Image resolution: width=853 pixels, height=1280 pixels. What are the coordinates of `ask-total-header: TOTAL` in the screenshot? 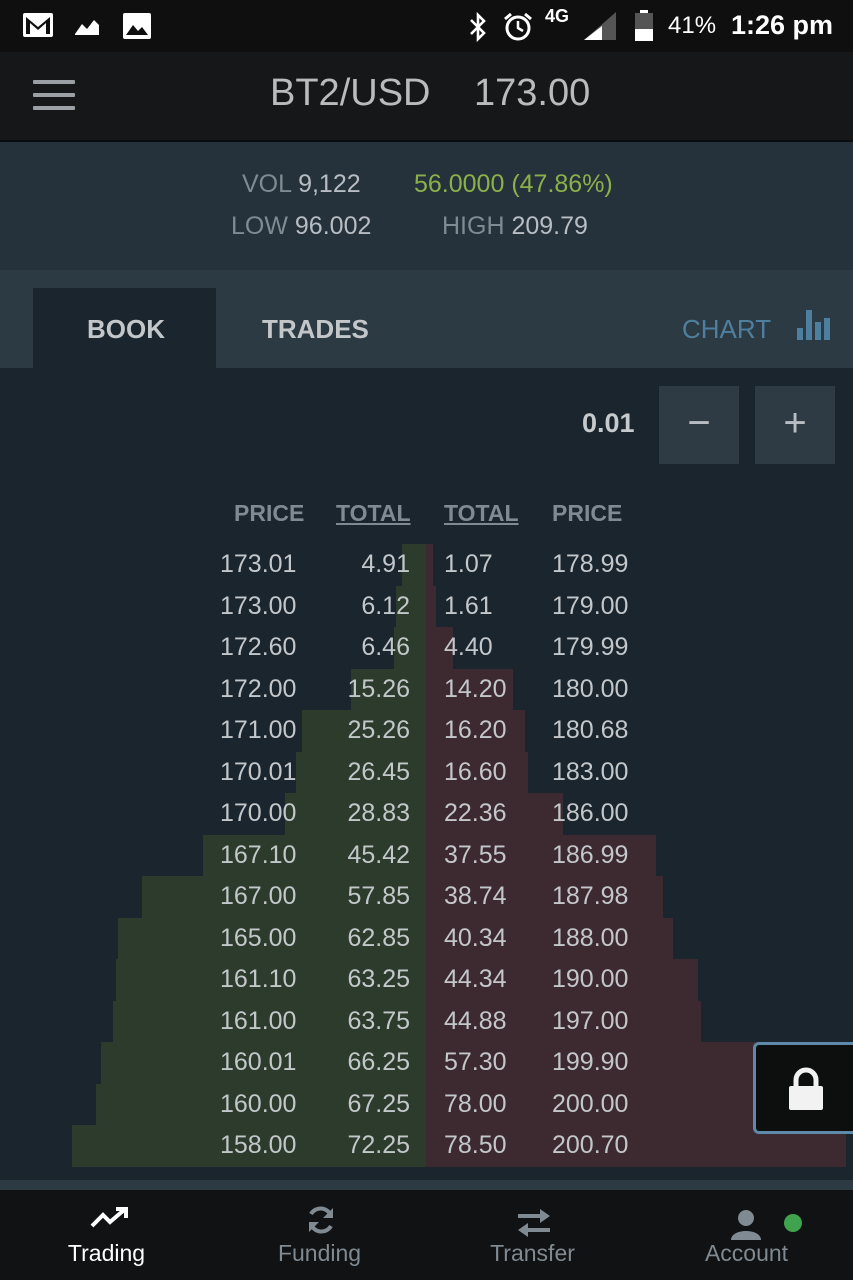 It's located at (481, 513).